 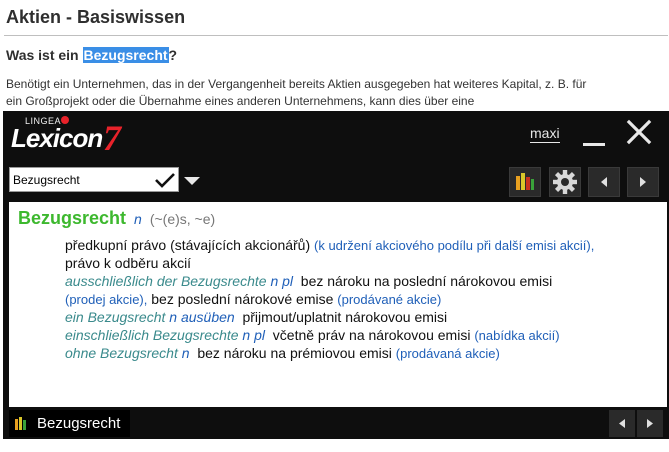 I want to click on dictionaries-button, so click(x=525, y=182).